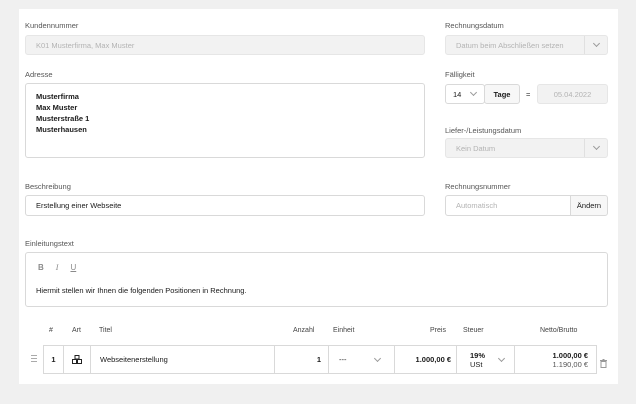 The width and height of the screenshot is (636, 404). I want to click on description-value: Erstellung einer Webseite, so click(79, 205).